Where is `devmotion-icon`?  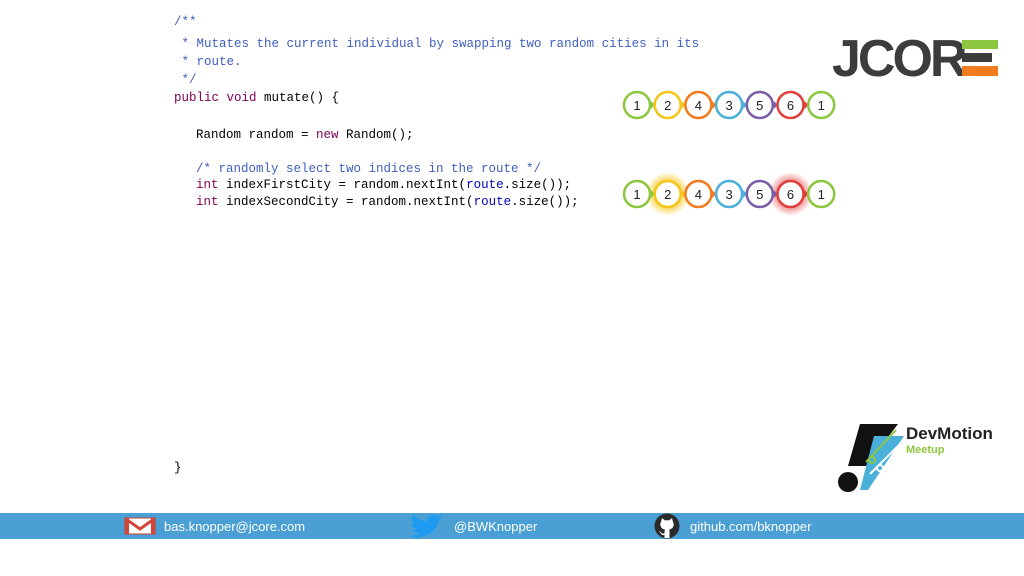
devmotion-icon is located at coordinates (871, 458).